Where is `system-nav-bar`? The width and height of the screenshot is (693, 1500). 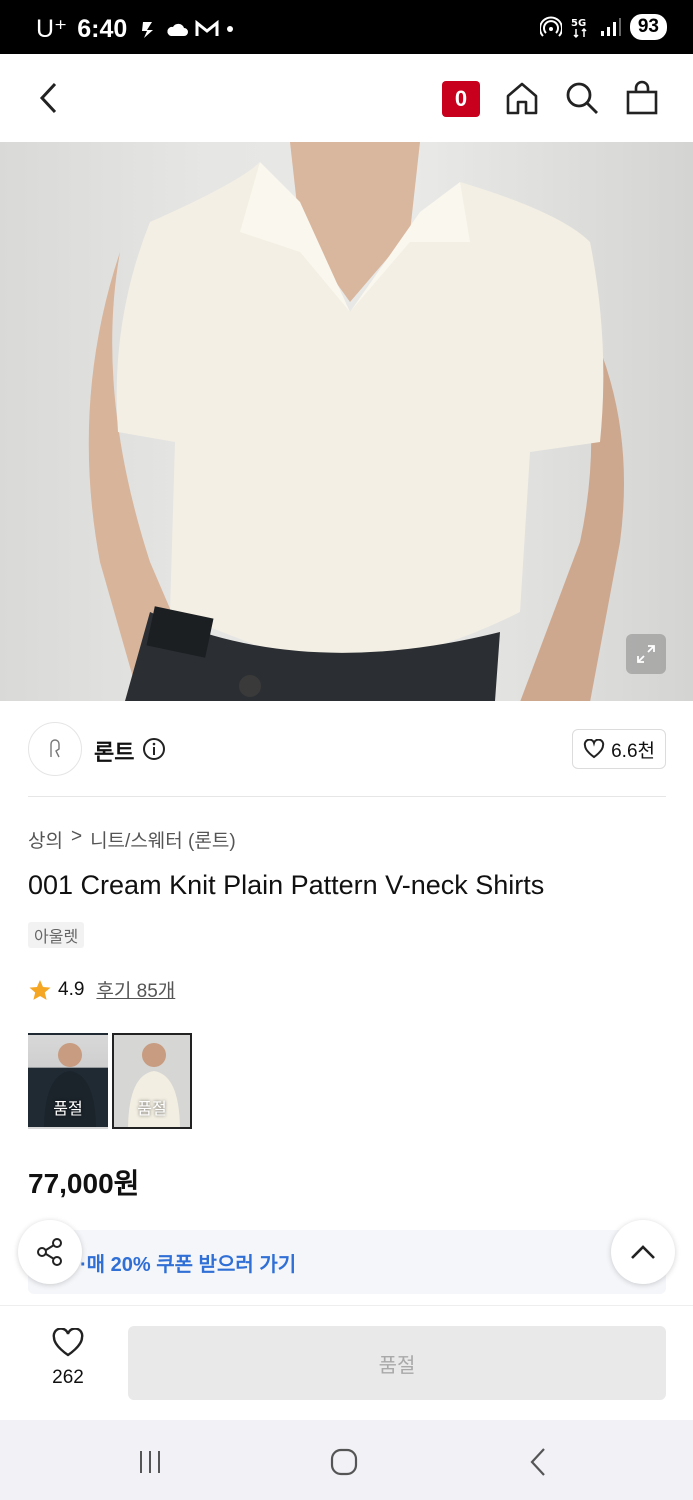
system-nav-bar is located at coordinates (346, 1460).